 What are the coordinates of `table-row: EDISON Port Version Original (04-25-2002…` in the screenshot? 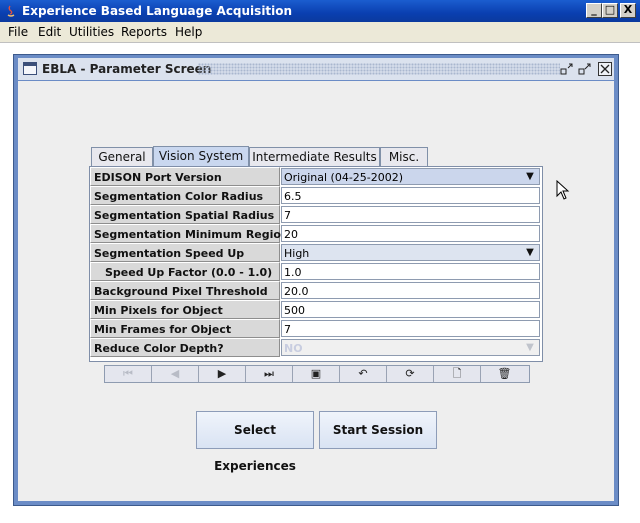 It's located at (316, 176).